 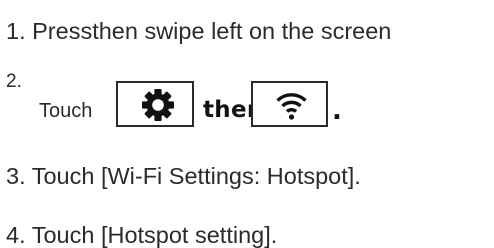 What do you see at coordinates (199, 31) in the screenshot?
I see `step-1-text: 1. Pressthen swipe left on the screen` at bounding box center [199, 31].